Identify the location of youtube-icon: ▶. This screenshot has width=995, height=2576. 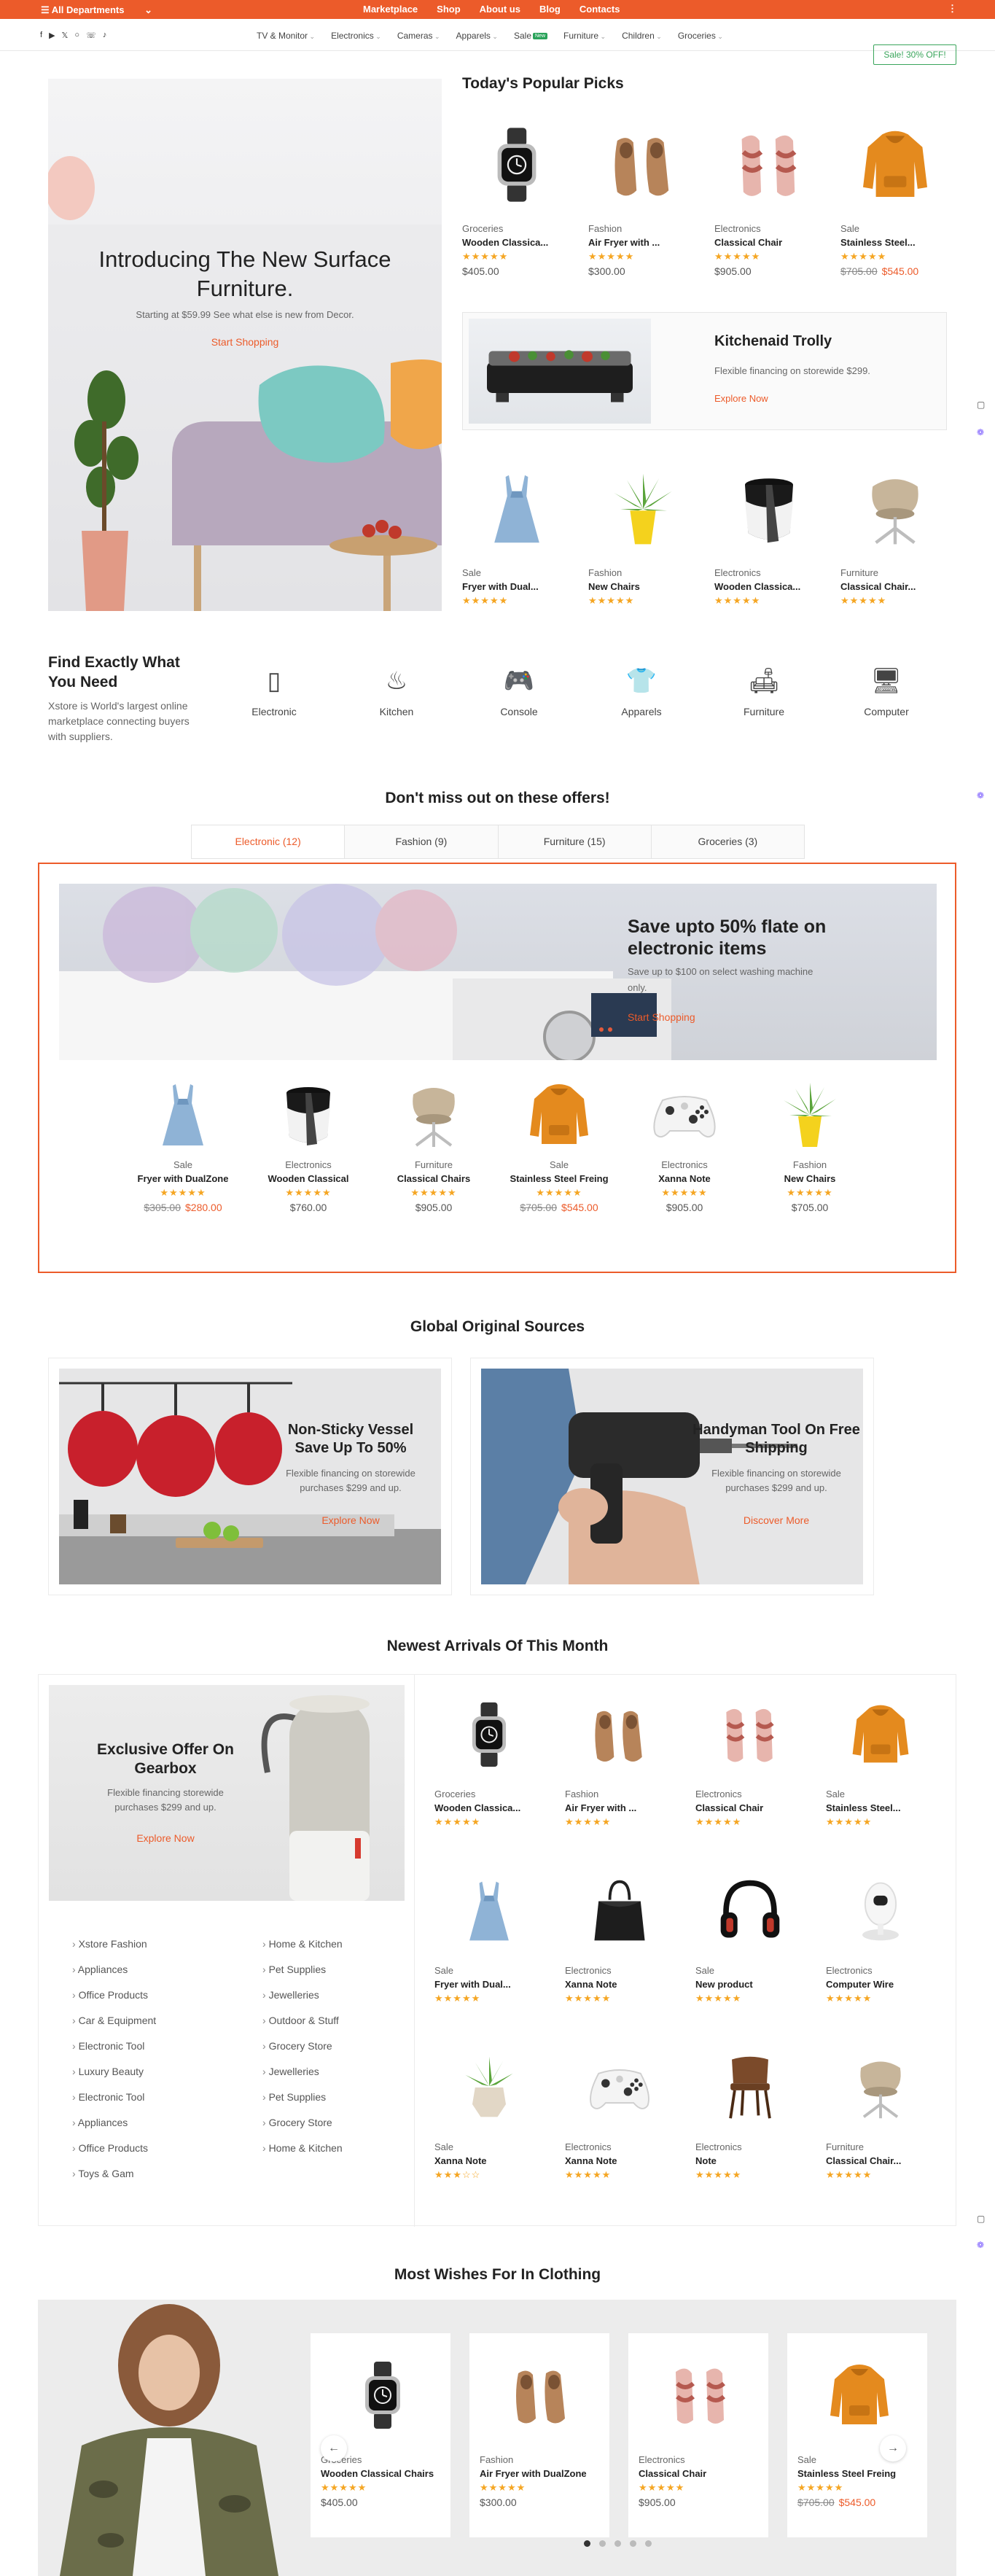
(52, 35).